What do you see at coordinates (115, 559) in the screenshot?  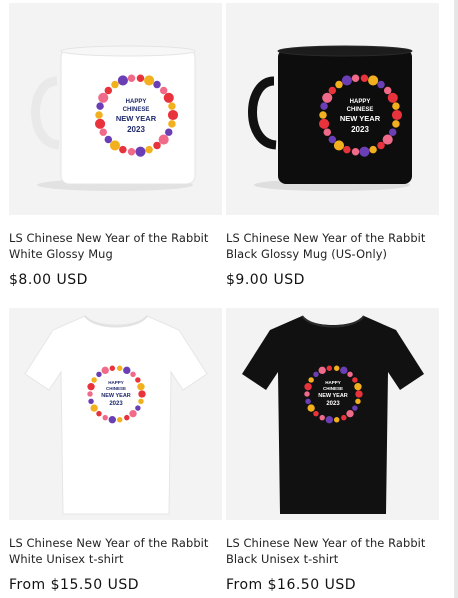 I see `product-title-line: White Unisex t-shirt` at bounding box center [115, 559].